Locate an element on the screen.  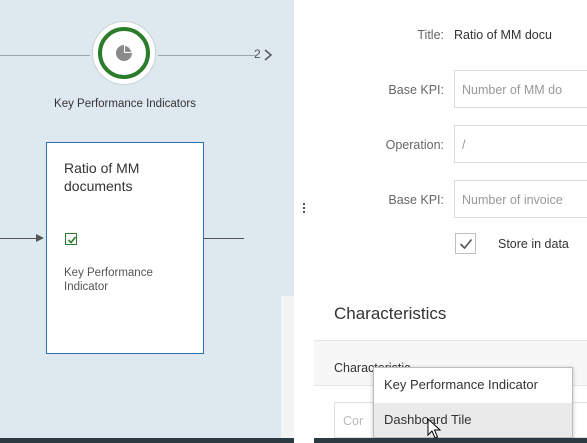
node-title: Ratio of MM documents is located at coordinates (102, 177).